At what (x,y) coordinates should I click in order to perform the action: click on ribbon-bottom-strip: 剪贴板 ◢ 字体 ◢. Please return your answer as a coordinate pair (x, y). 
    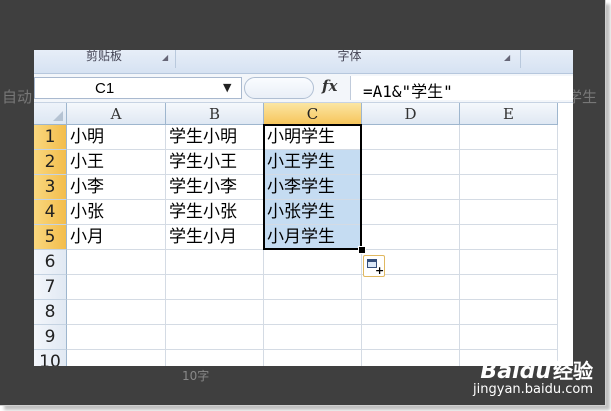
    Looking at the image, I should click on (303, 62).